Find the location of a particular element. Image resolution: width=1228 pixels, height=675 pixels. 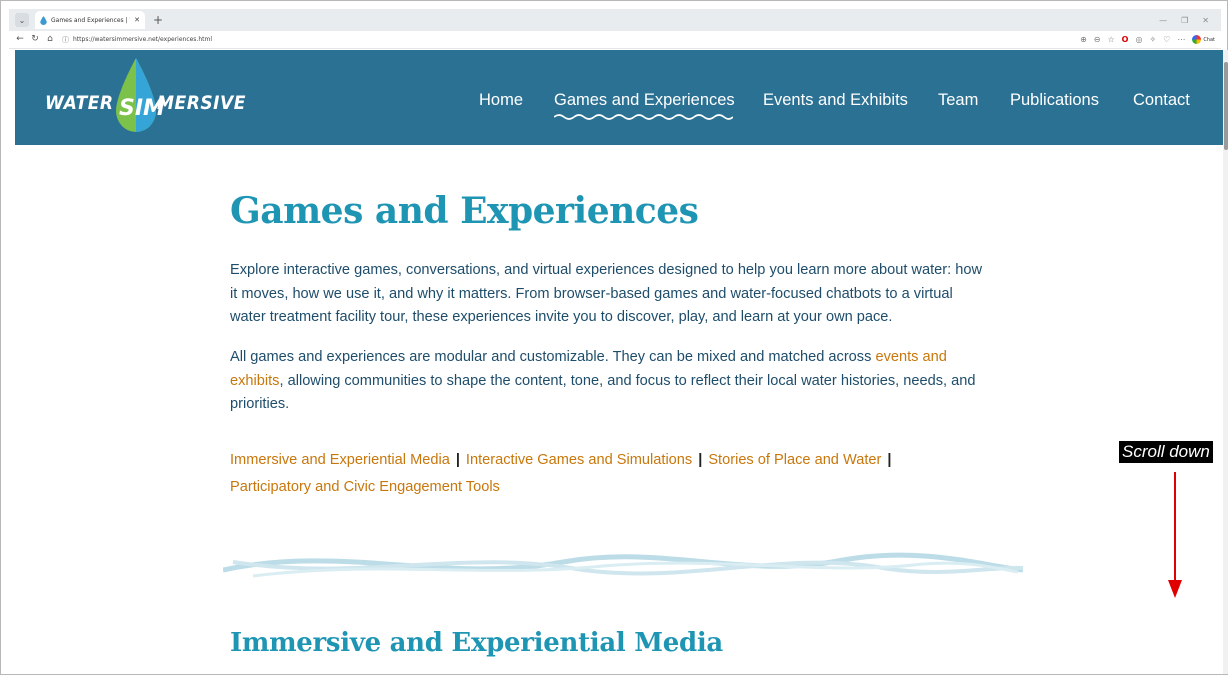

chat-label: Chat is located at coordinates (1209, 39).